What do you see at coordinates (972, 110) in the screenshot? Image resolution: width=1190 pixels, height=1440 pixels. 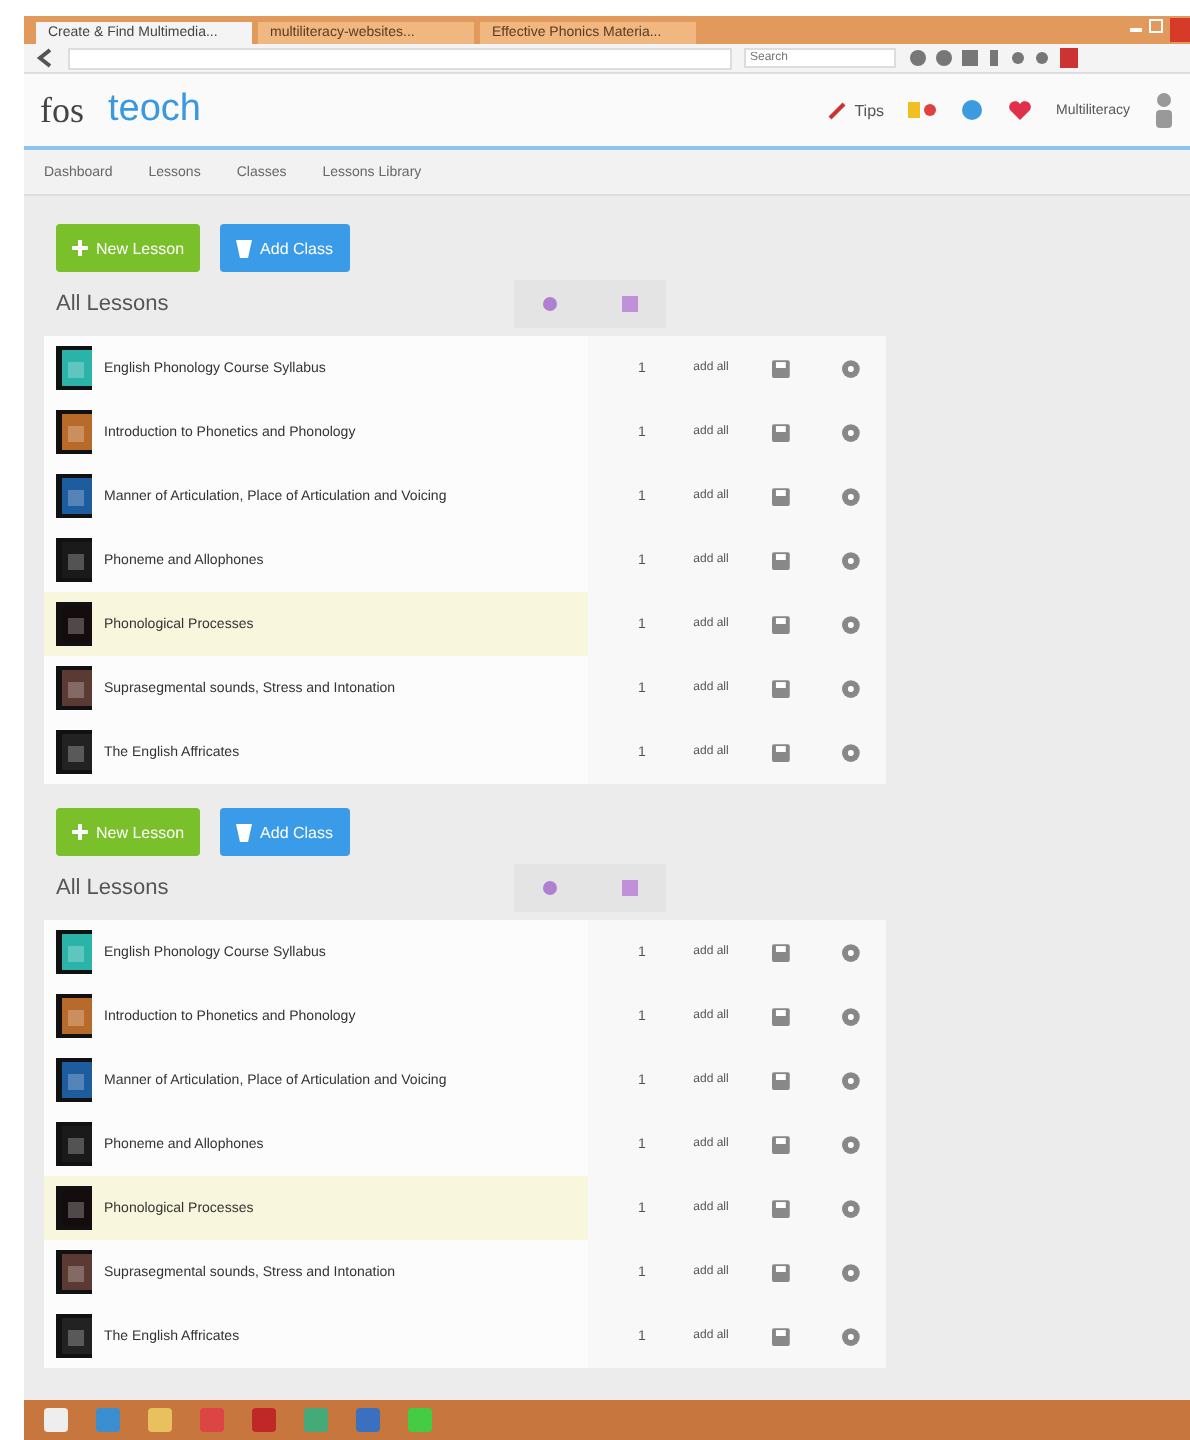 I see `help-icon` at bounding box center [972, 110].